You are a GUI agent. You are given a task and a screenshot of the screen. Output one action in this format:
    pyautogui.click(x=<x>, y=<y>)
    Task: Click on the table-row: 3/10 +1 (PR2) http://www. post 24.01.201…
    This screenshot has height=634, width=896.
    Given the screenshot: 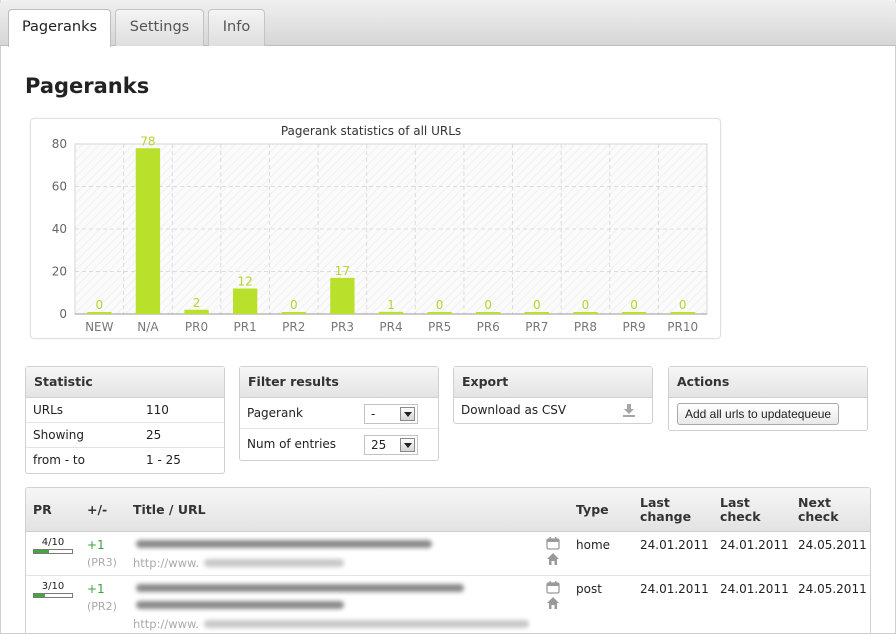 What is the action you would take?
    pyautogui.click(x=448, y=605)
    